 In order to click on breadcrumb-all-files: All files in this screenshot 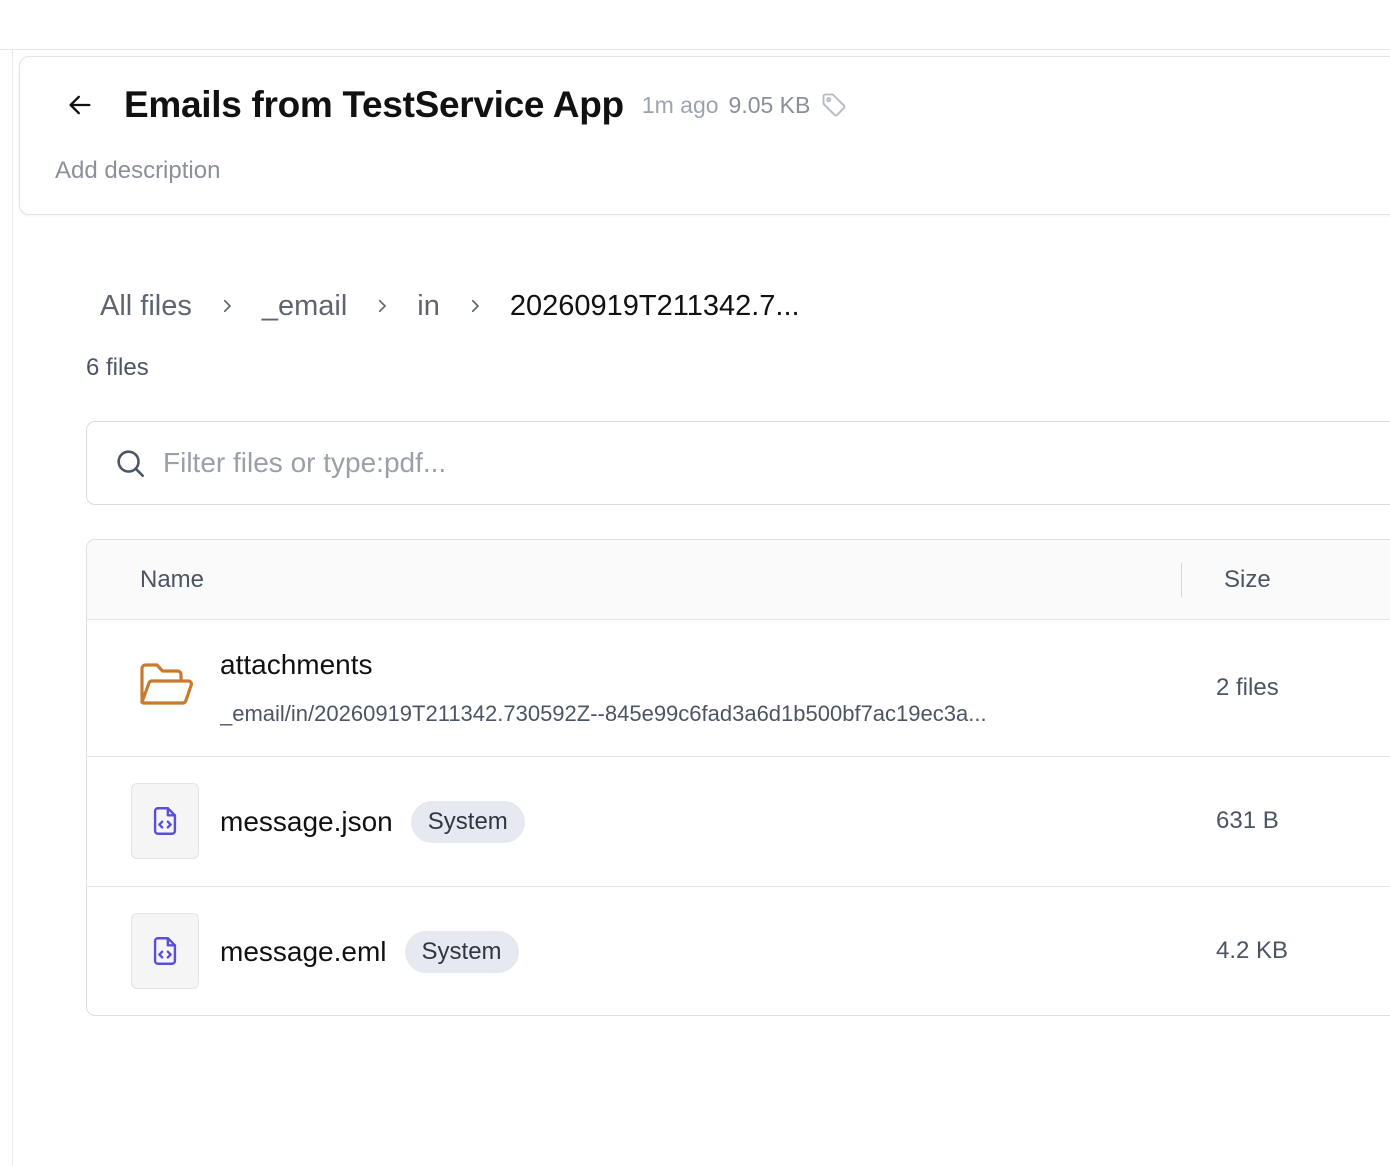, I will do `click(146, 306)`.